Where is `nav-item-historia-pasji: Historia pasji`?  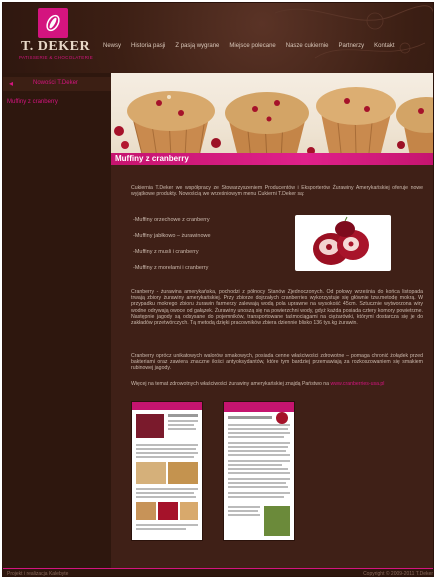 nav-item-historia-pasji: Historia pasji is located at coordinates (148, 46).